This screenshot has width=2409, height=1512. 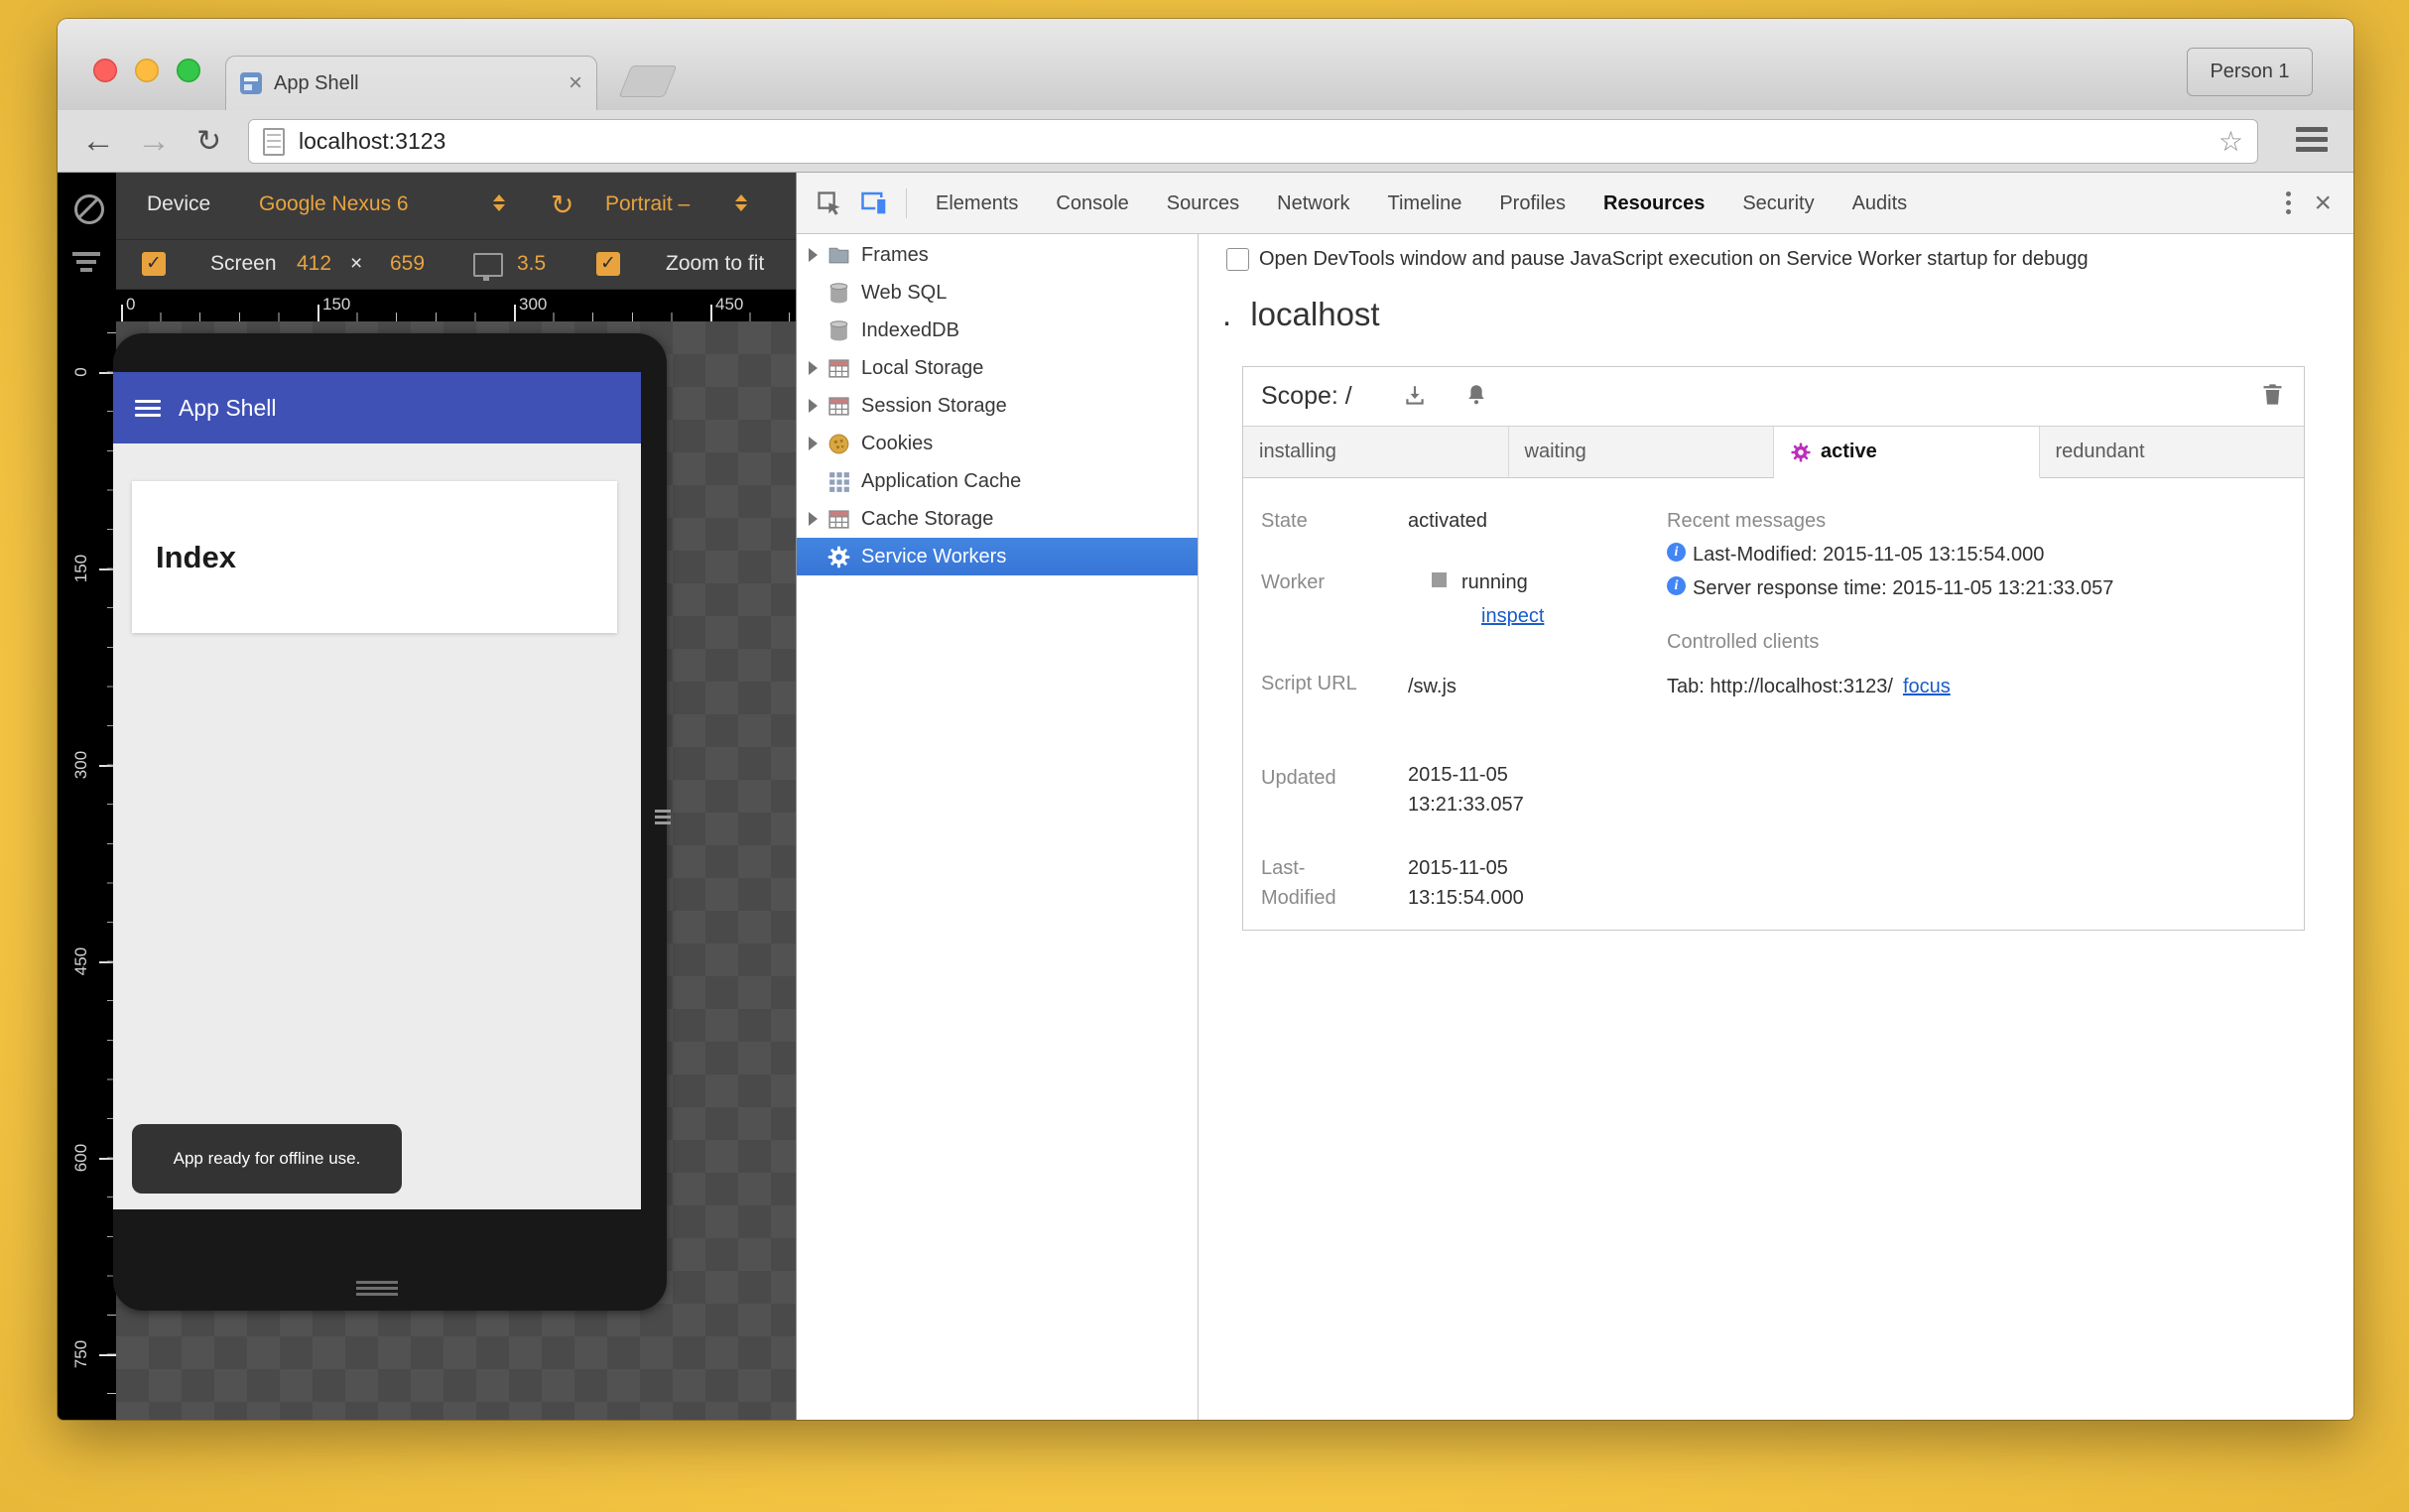 What do you see at coordinates (997, 255) in the screenshot?
I see `sidebar-item-frames: Frames` at bounding box center [997, 255].